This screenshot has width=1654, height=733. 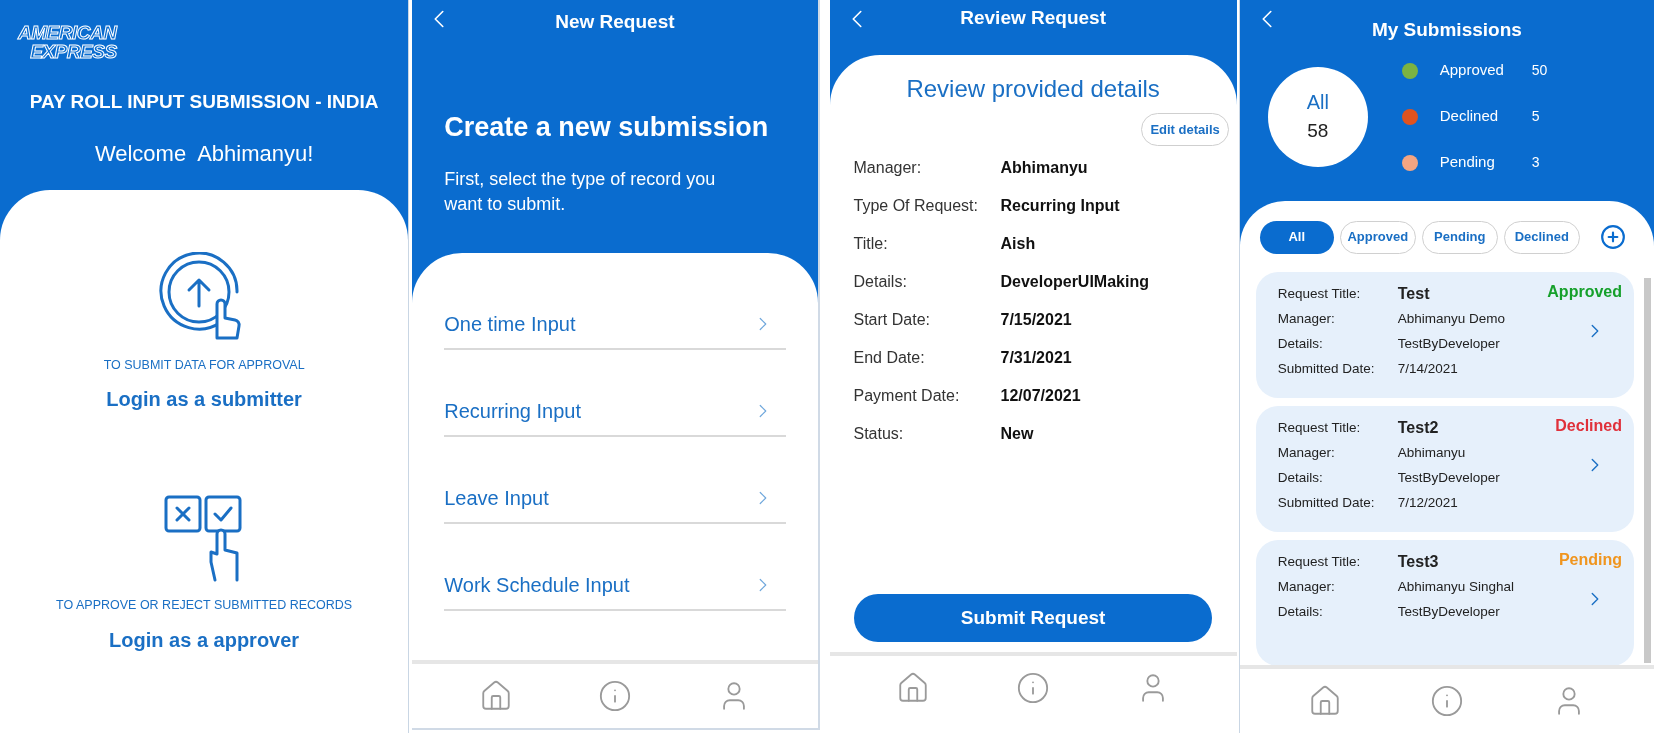 I want to click on field-value: New, so click(x=1017, y=434).